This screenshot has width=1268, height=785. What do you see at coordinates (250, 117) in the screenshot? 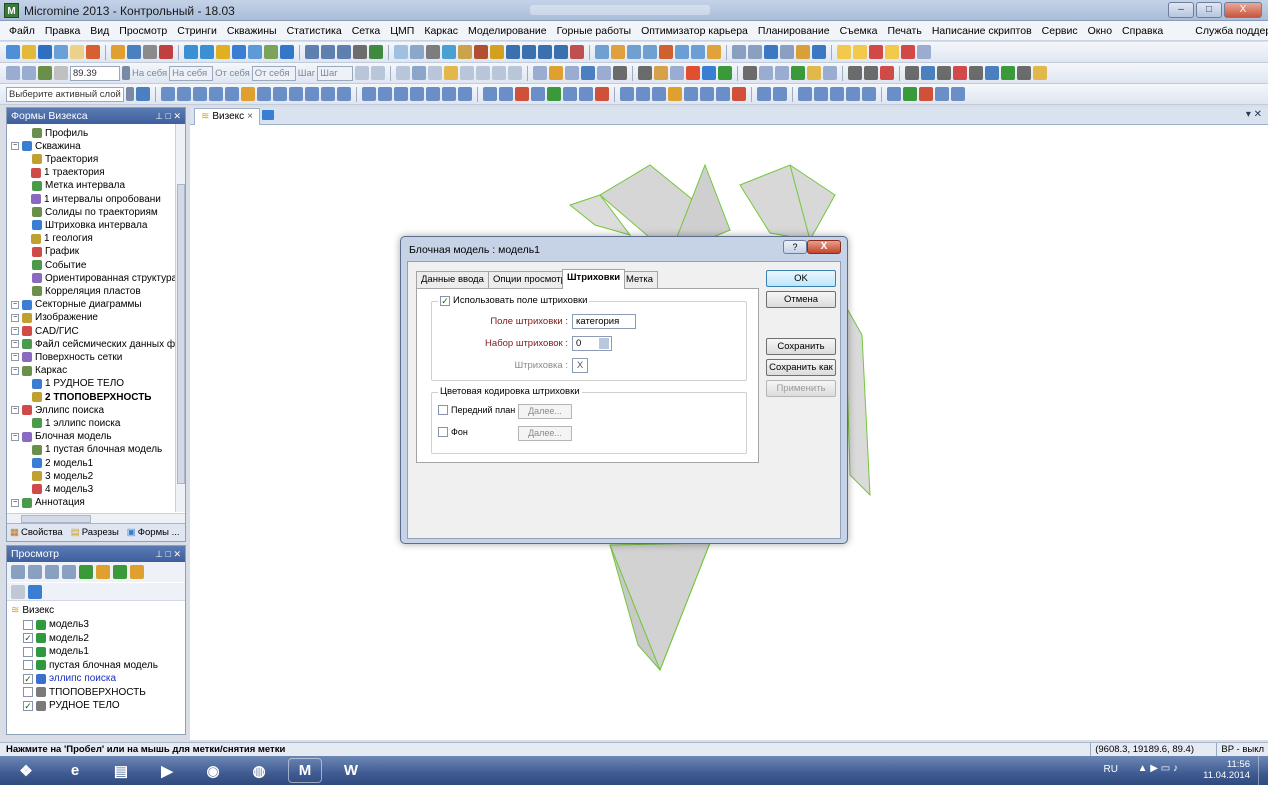
I see `close-tab-icon: ×` at bounding box center [250, 117].